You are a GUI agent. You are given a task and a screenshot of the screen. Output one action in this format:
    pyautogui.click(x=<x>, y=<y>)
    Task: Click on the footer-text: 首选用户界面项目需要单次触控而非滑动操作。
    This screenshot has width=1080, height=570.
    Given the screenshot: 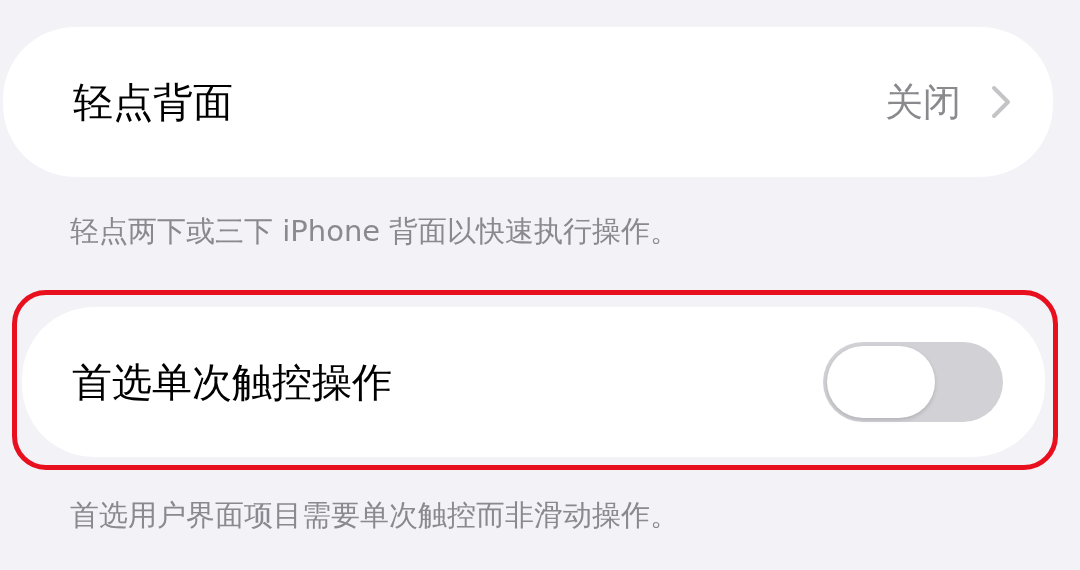 What is the action you would take?
    pyautogui.click(x=374, y=515)
    